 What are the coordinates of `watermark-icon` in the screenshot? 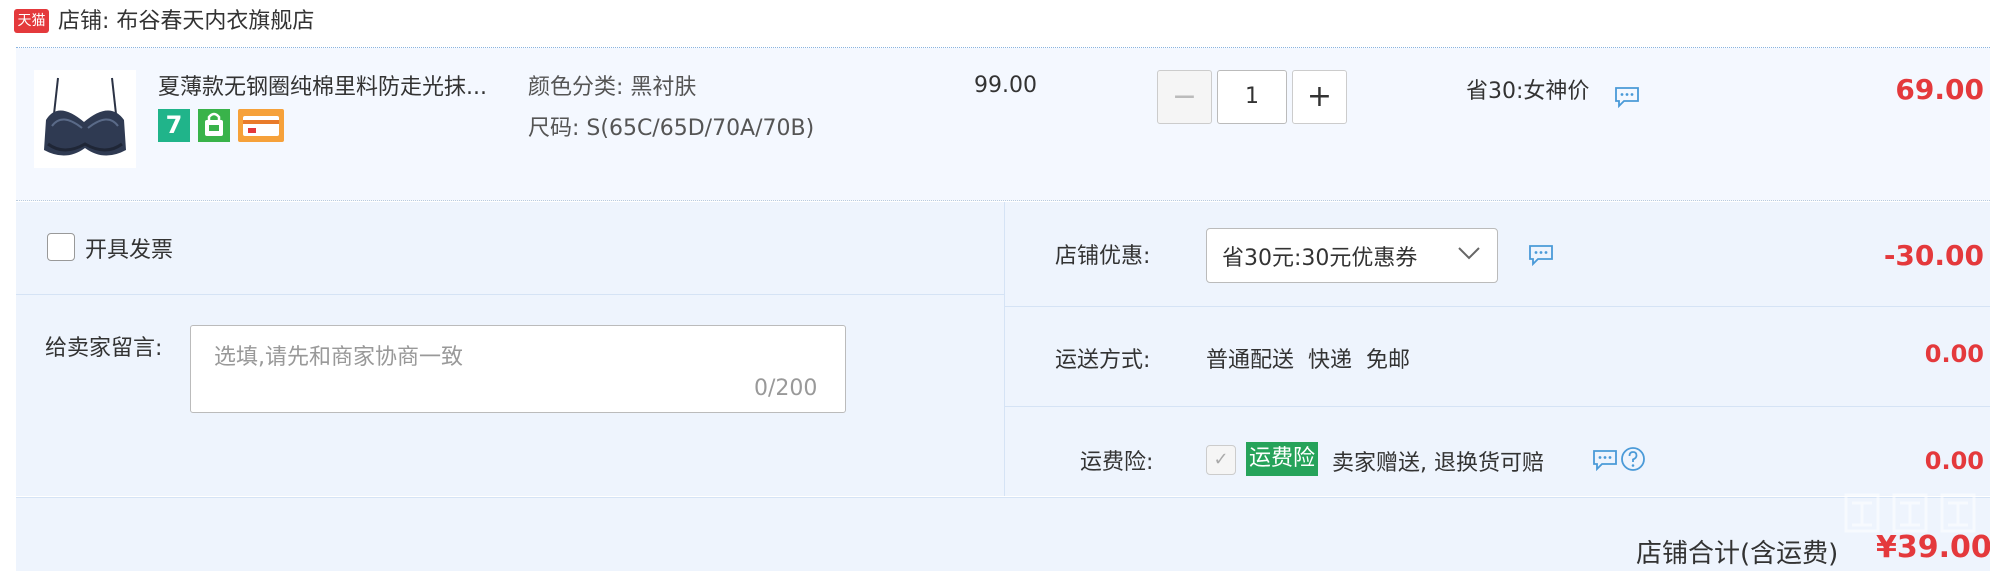 It's located at (1913, 512).